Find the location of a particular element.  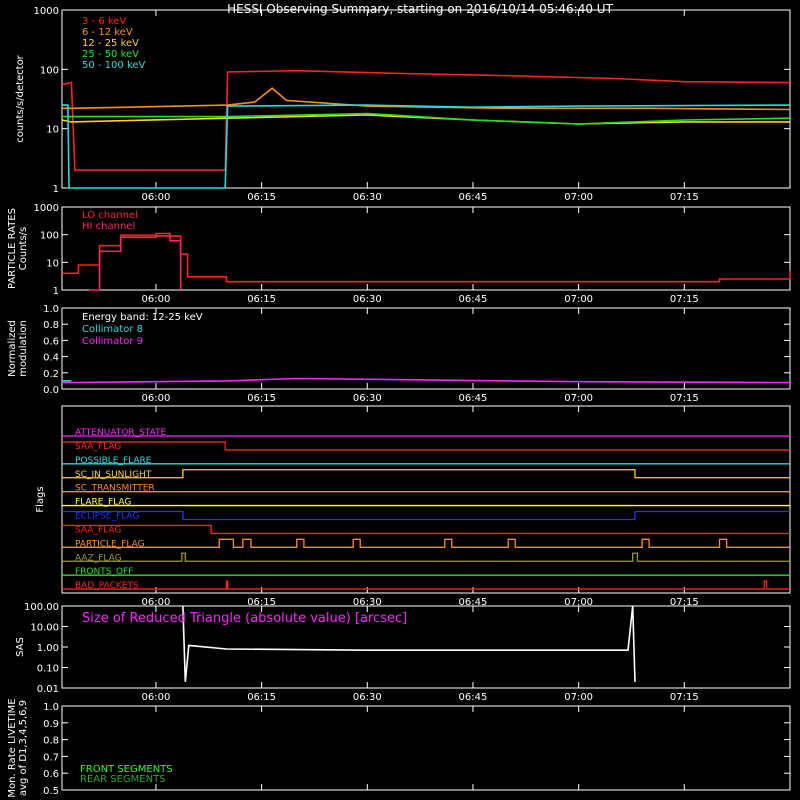

y-tick-label: 10.00 is located at coordinates (44, 628).